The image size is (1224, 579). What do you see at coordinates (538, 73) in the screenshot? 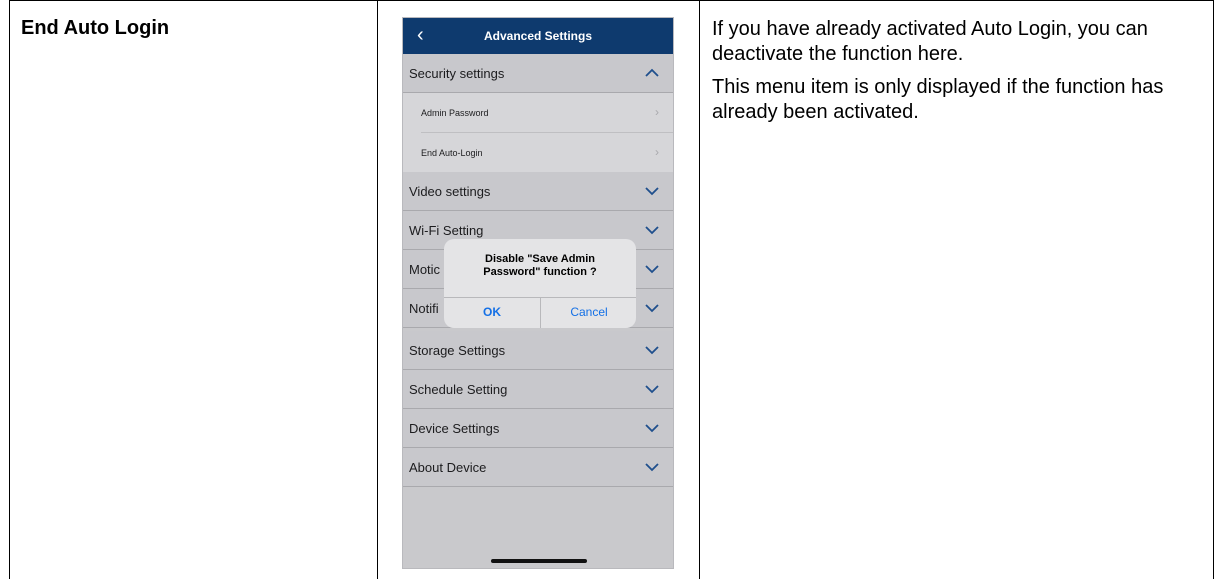
I see `section-security: Security settings` at bounding box center [538, 73].